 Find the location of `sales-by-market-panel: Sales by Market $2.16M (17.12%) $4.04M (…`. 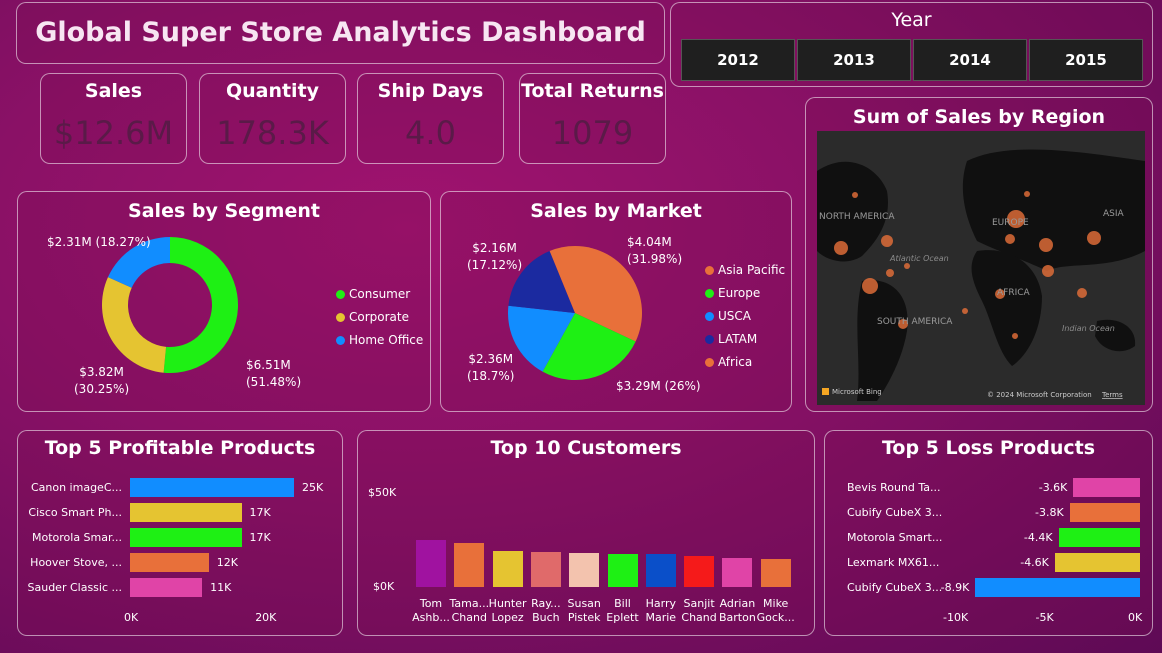

sales-by-market-panel: Sales by Market $2.16M (17.12%) $4.04M (… is located at coordinates (616, 301).